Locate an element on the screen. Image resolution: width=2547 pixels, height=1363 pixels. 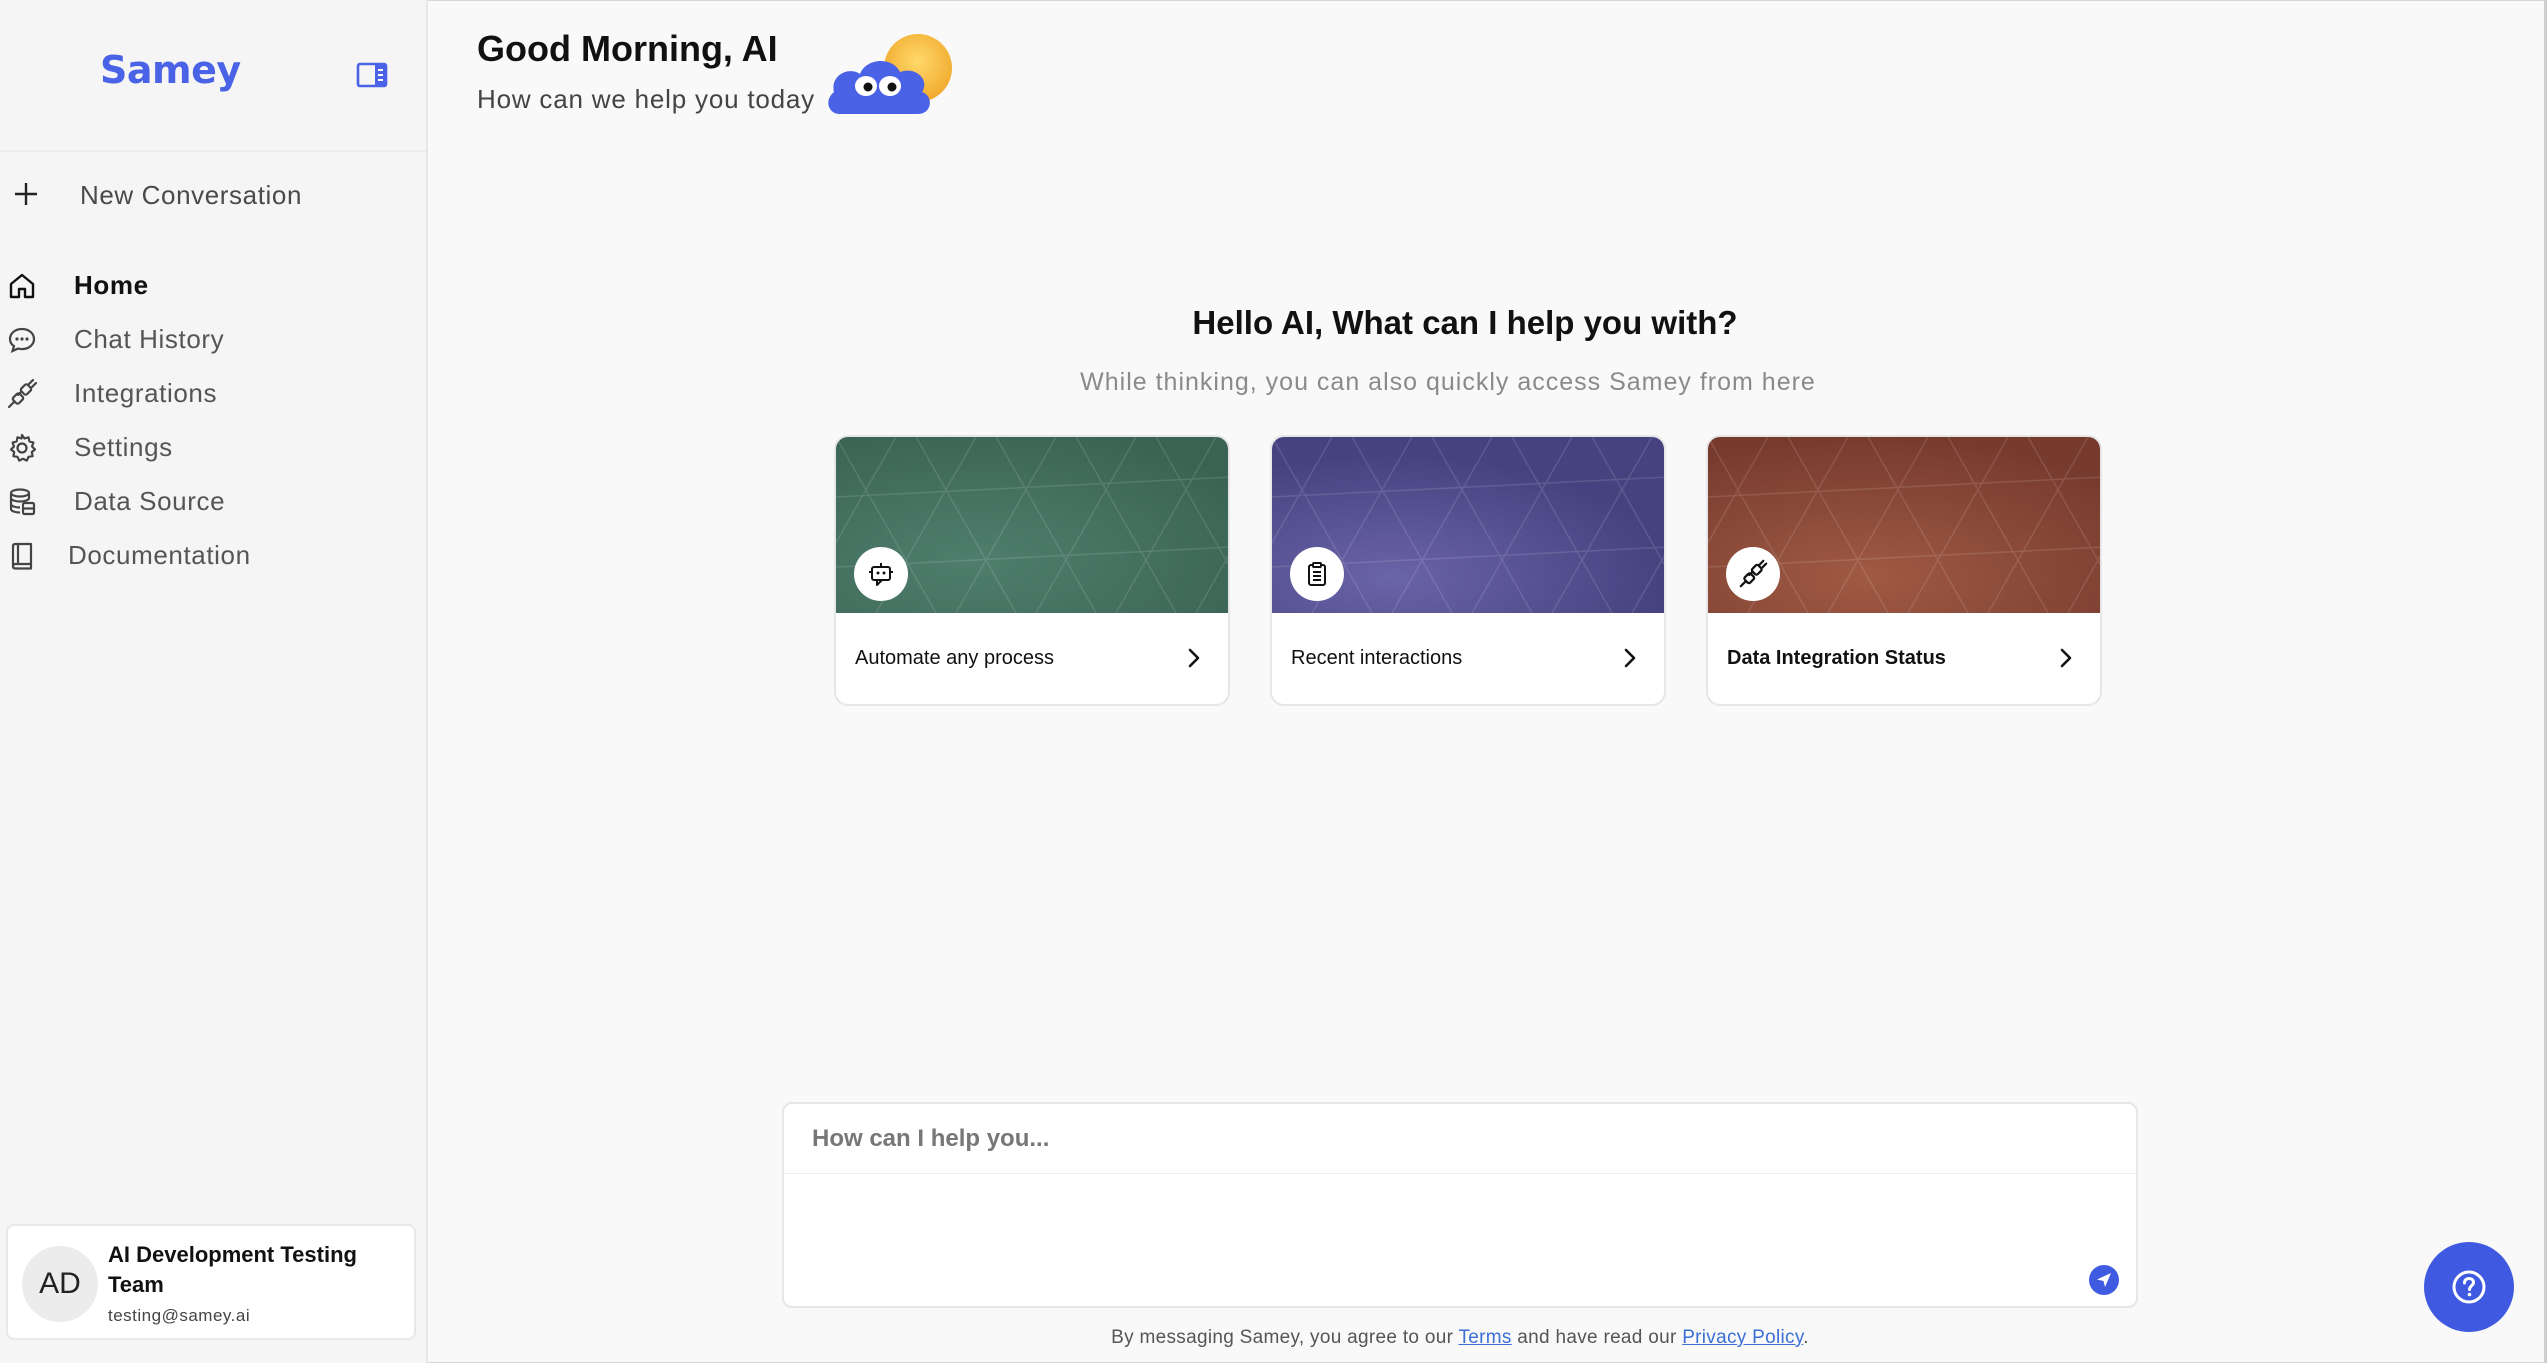
plug-icon is located at coordinates (1753, 573).